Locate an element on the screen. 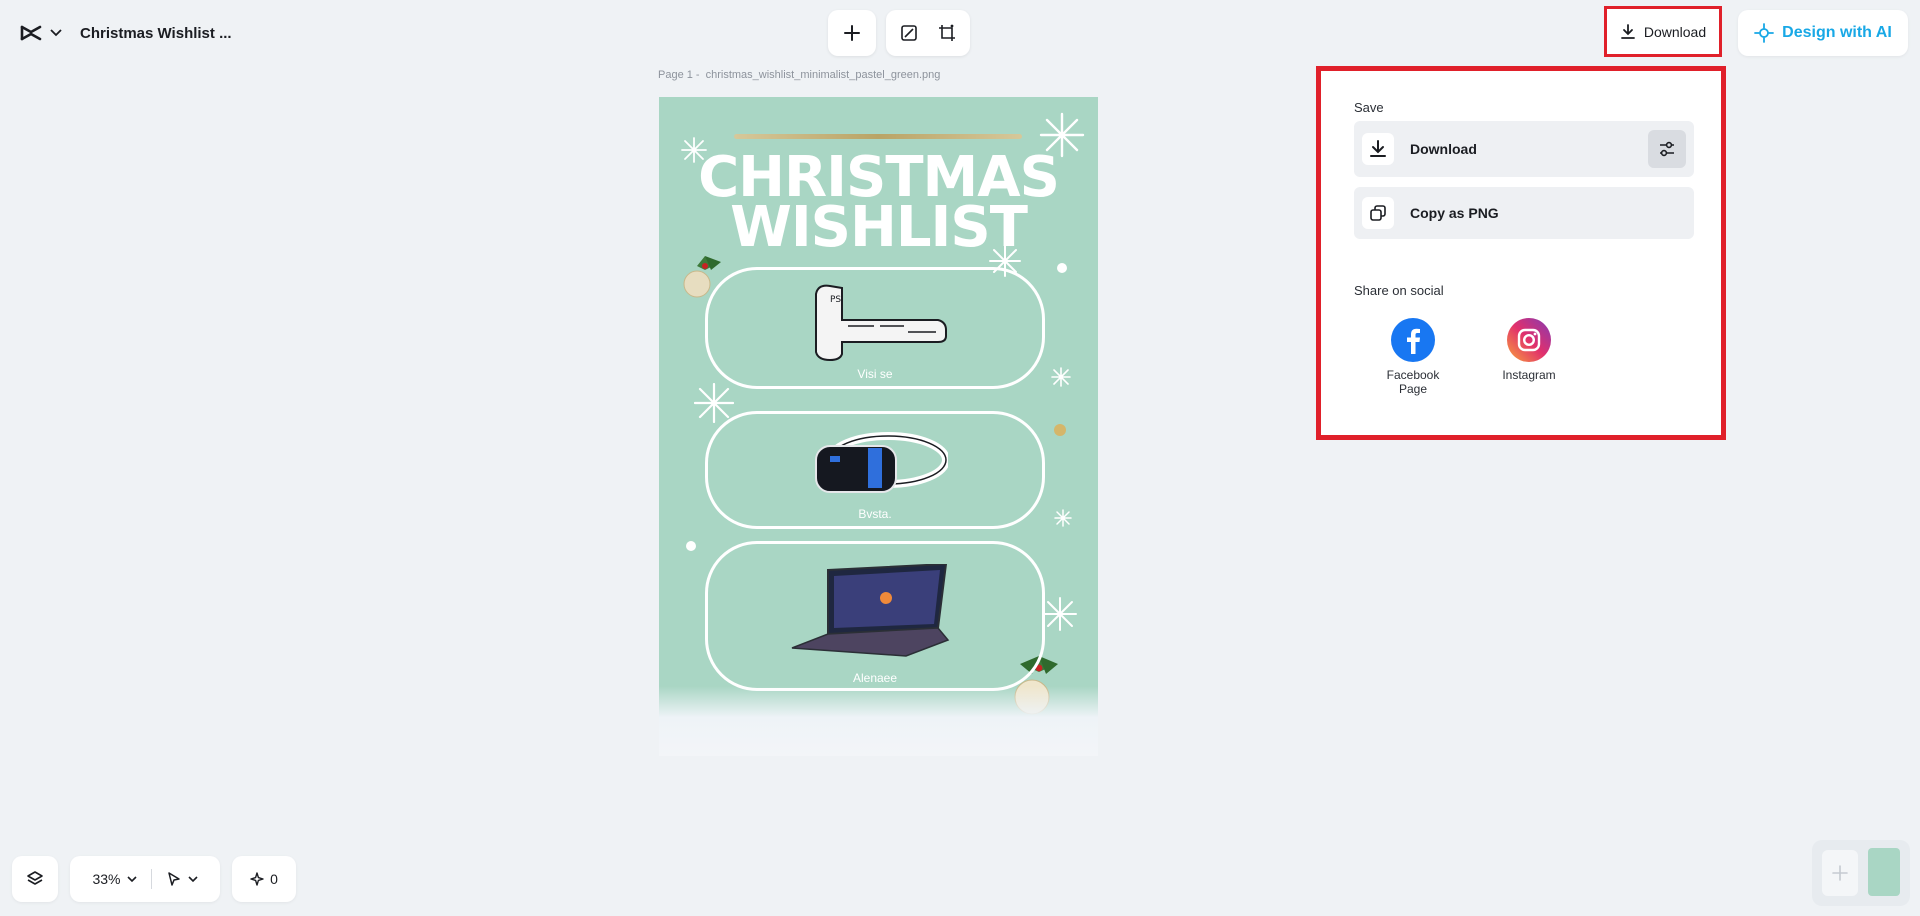 The image size is (1920, 916). facebook-icon is located at coordinates (1413, 340).